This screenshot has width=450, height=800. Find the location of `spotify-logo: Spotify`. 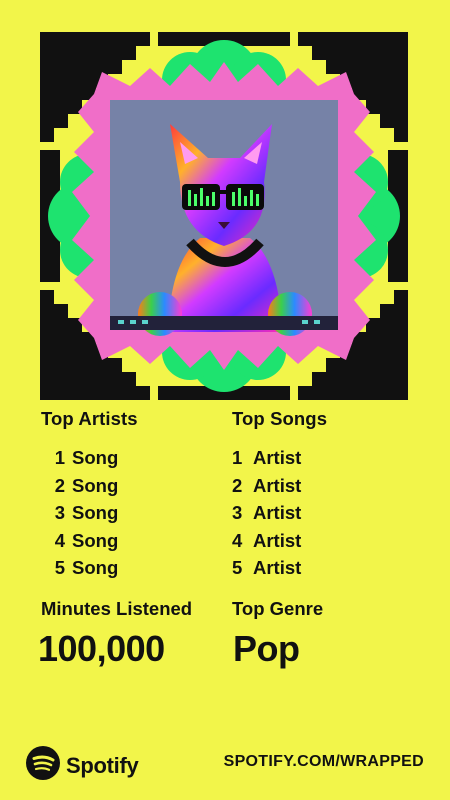

spotify-logo: Spotify is located at coordinates (82, 765).